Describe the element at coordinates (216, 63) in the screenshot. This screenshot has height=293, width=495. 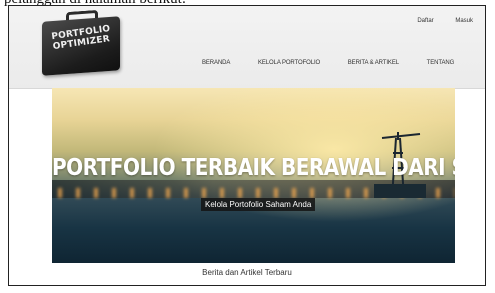
I see `nav-item-beranda: BERANDA` at that location.